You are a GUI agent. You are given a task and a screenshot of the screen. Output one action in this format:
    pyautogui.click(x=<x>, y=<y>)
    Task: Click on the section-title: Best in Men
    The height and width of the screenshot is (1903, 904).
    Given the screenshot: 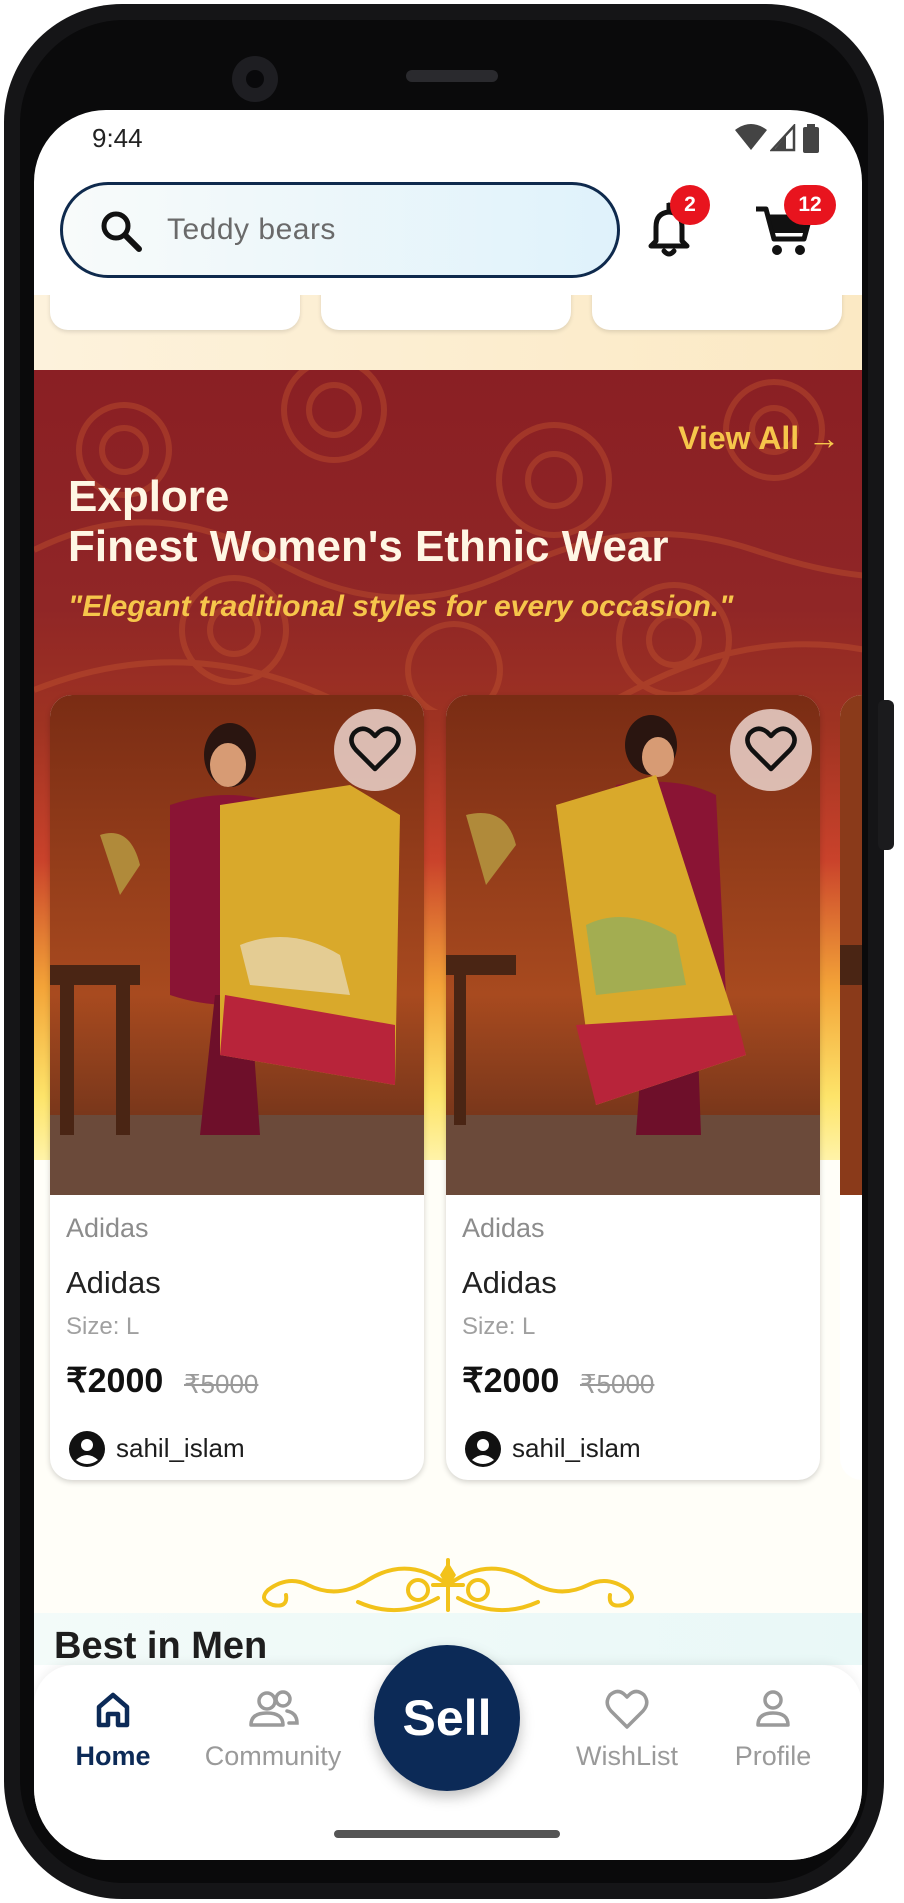 What is the action you would take?
    pyautogui.click(x=161, y=1645)
    